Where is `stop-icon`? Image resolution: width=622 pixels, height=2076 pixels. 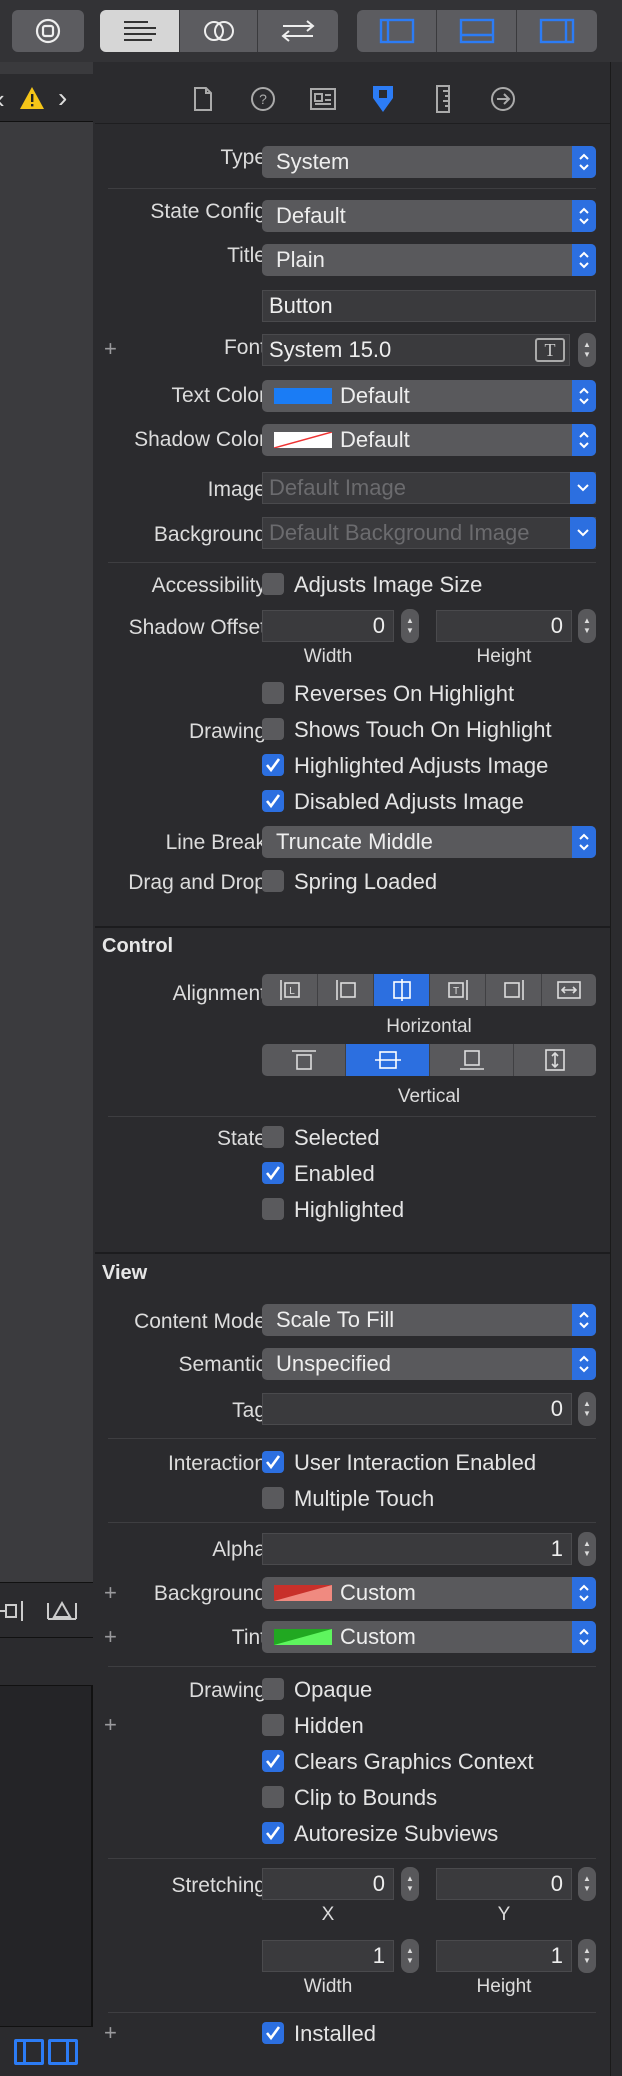
stop-icon is located at coordinates (48, 31).